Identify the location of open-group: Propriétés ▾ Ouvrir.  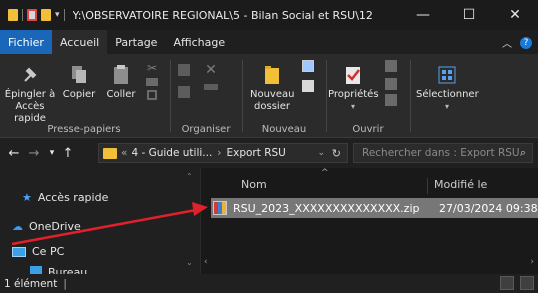
(368, 96).